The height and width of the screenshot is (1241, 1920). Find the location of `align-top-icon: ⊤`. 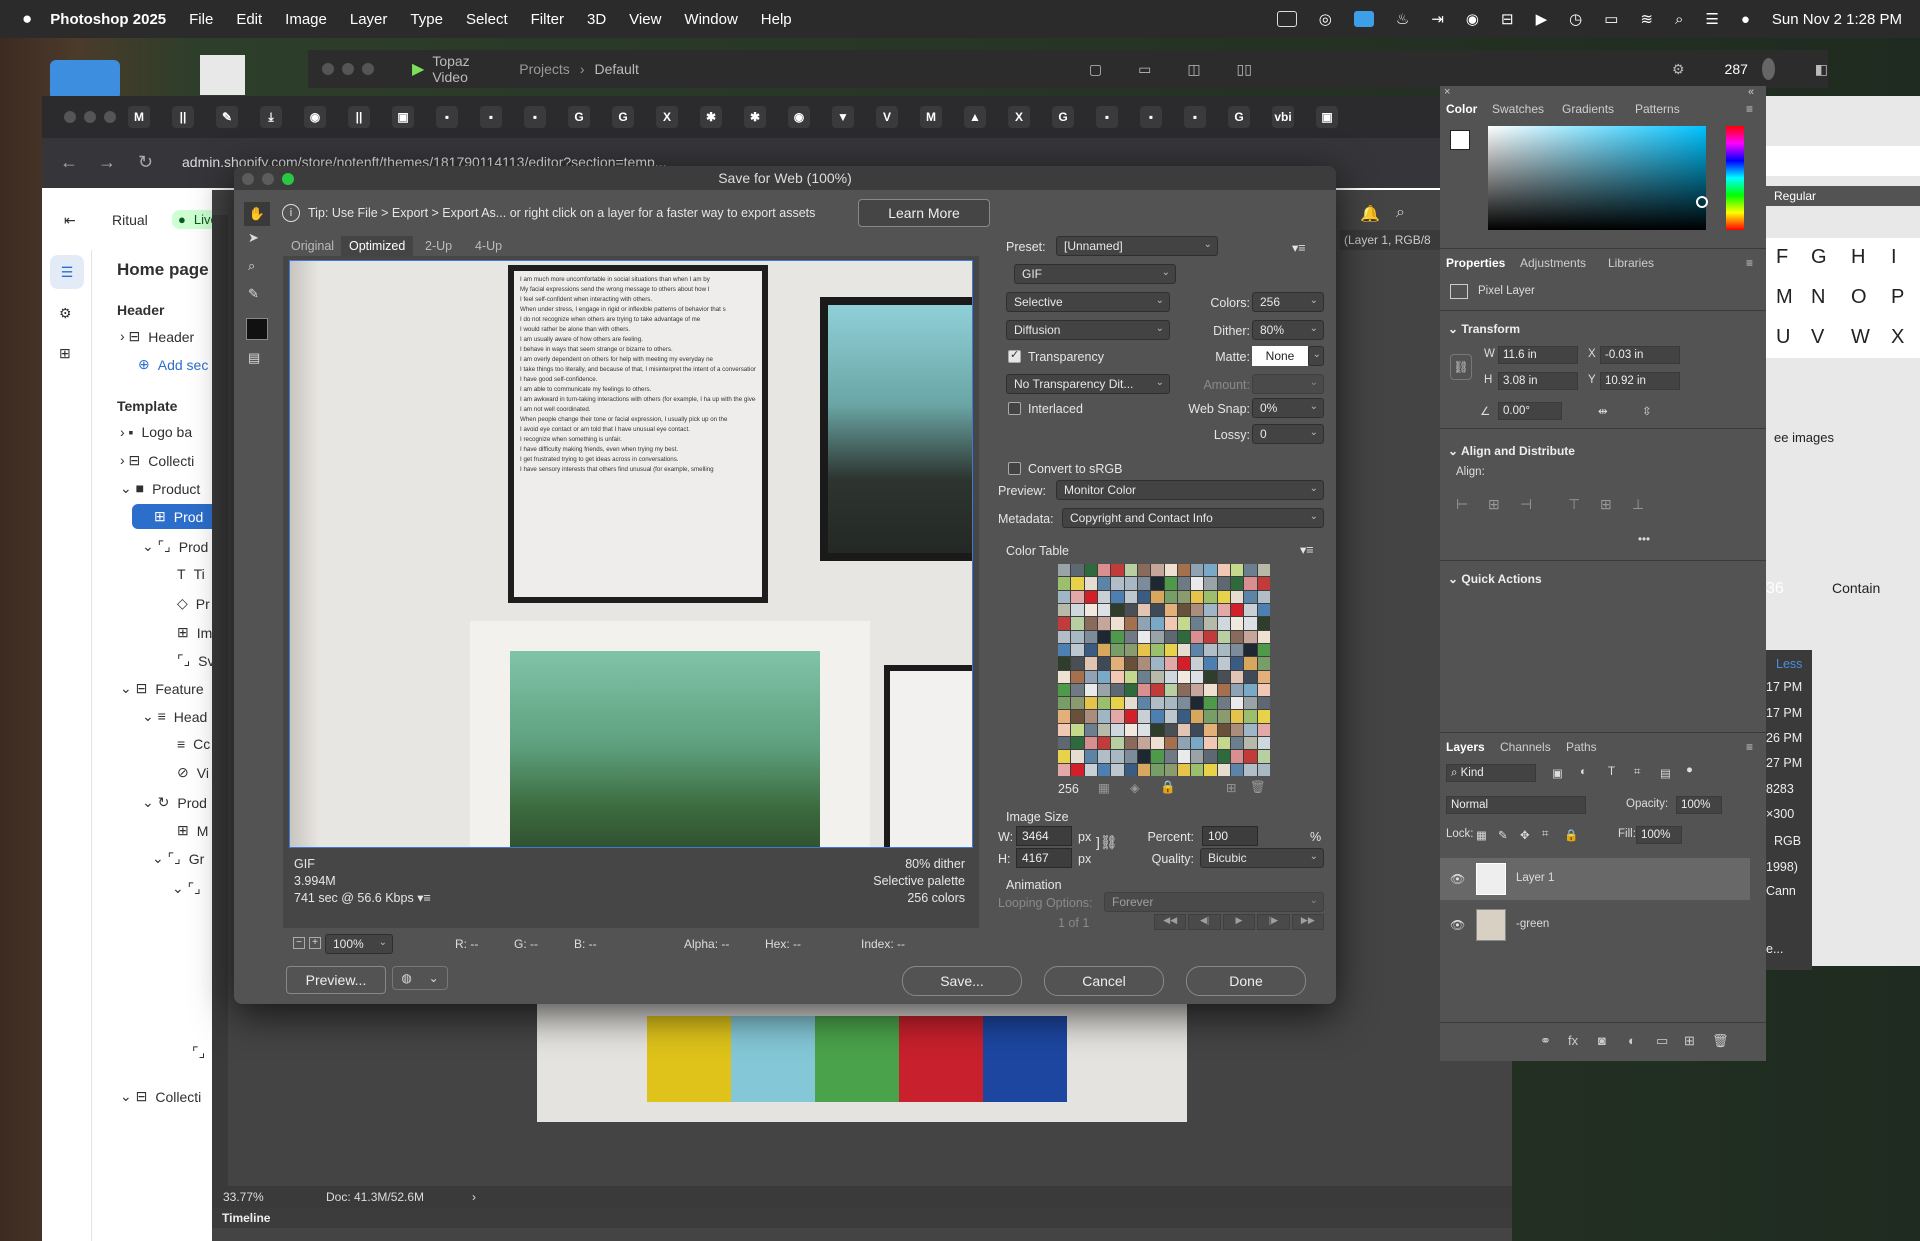

align-top-icon: ⊤ is located at coordinates (1574, 504).